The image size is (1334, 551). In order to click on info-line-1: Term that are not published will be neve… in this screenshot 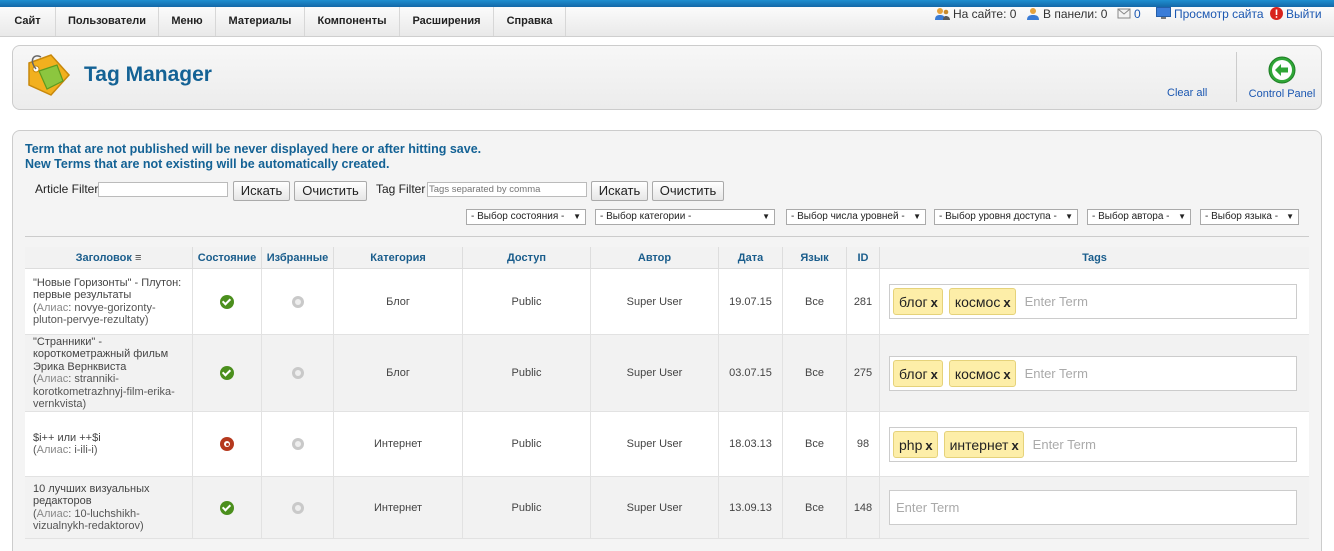, I will do `click(253, 149)`.